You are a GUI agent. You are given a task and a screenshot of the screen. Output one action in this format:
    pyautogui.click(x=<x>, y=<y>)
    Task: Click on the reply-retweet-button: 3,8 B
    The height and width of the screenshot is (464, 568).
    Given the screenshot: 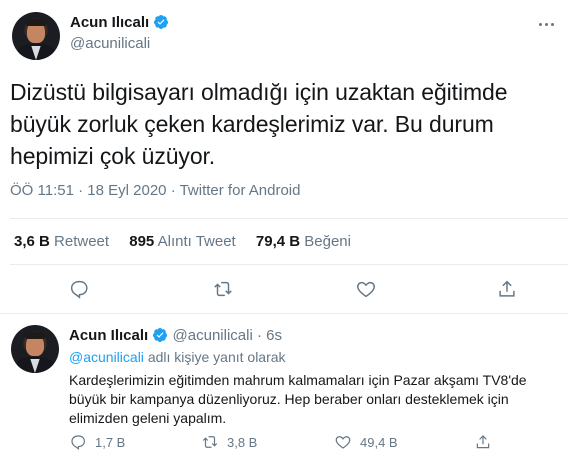 What is the action you would take?
    pyautogui.click(x=229, y=442)
    